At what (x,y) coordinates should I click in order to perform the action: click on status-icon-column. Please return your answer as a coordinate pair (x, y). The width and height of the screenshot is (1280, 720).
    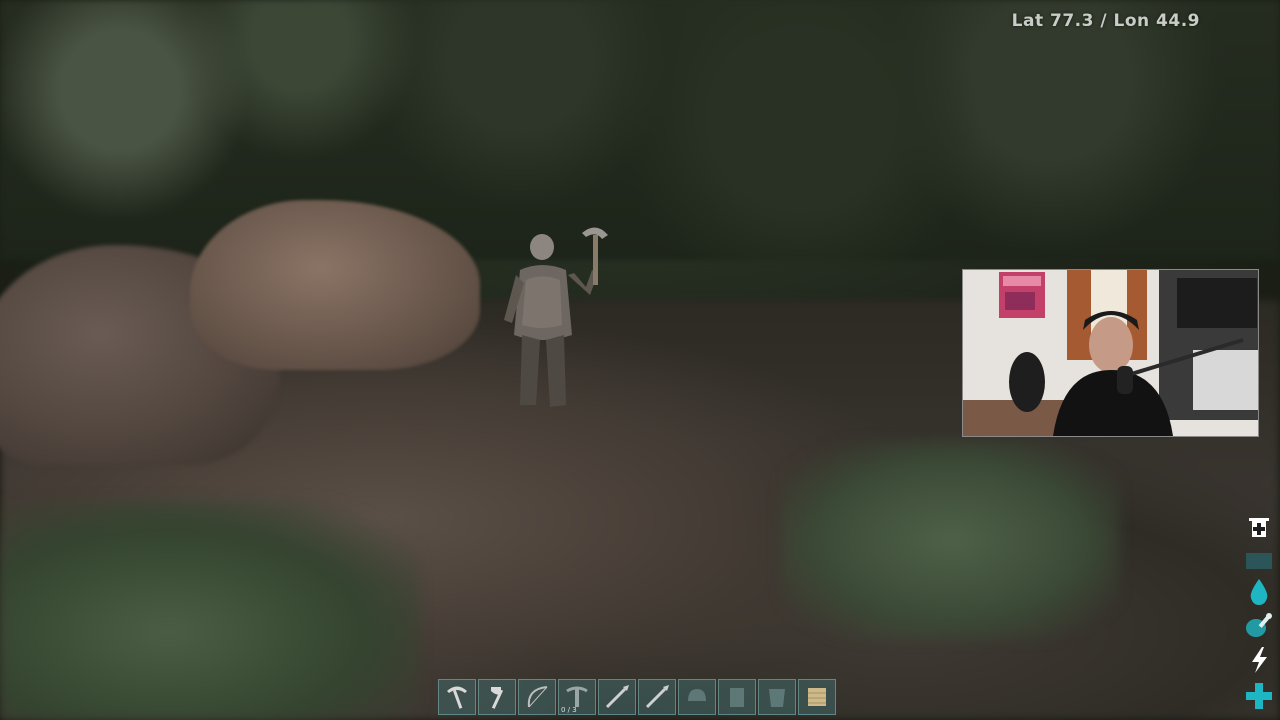
    Looking at the image, I should click on (1259, 615).